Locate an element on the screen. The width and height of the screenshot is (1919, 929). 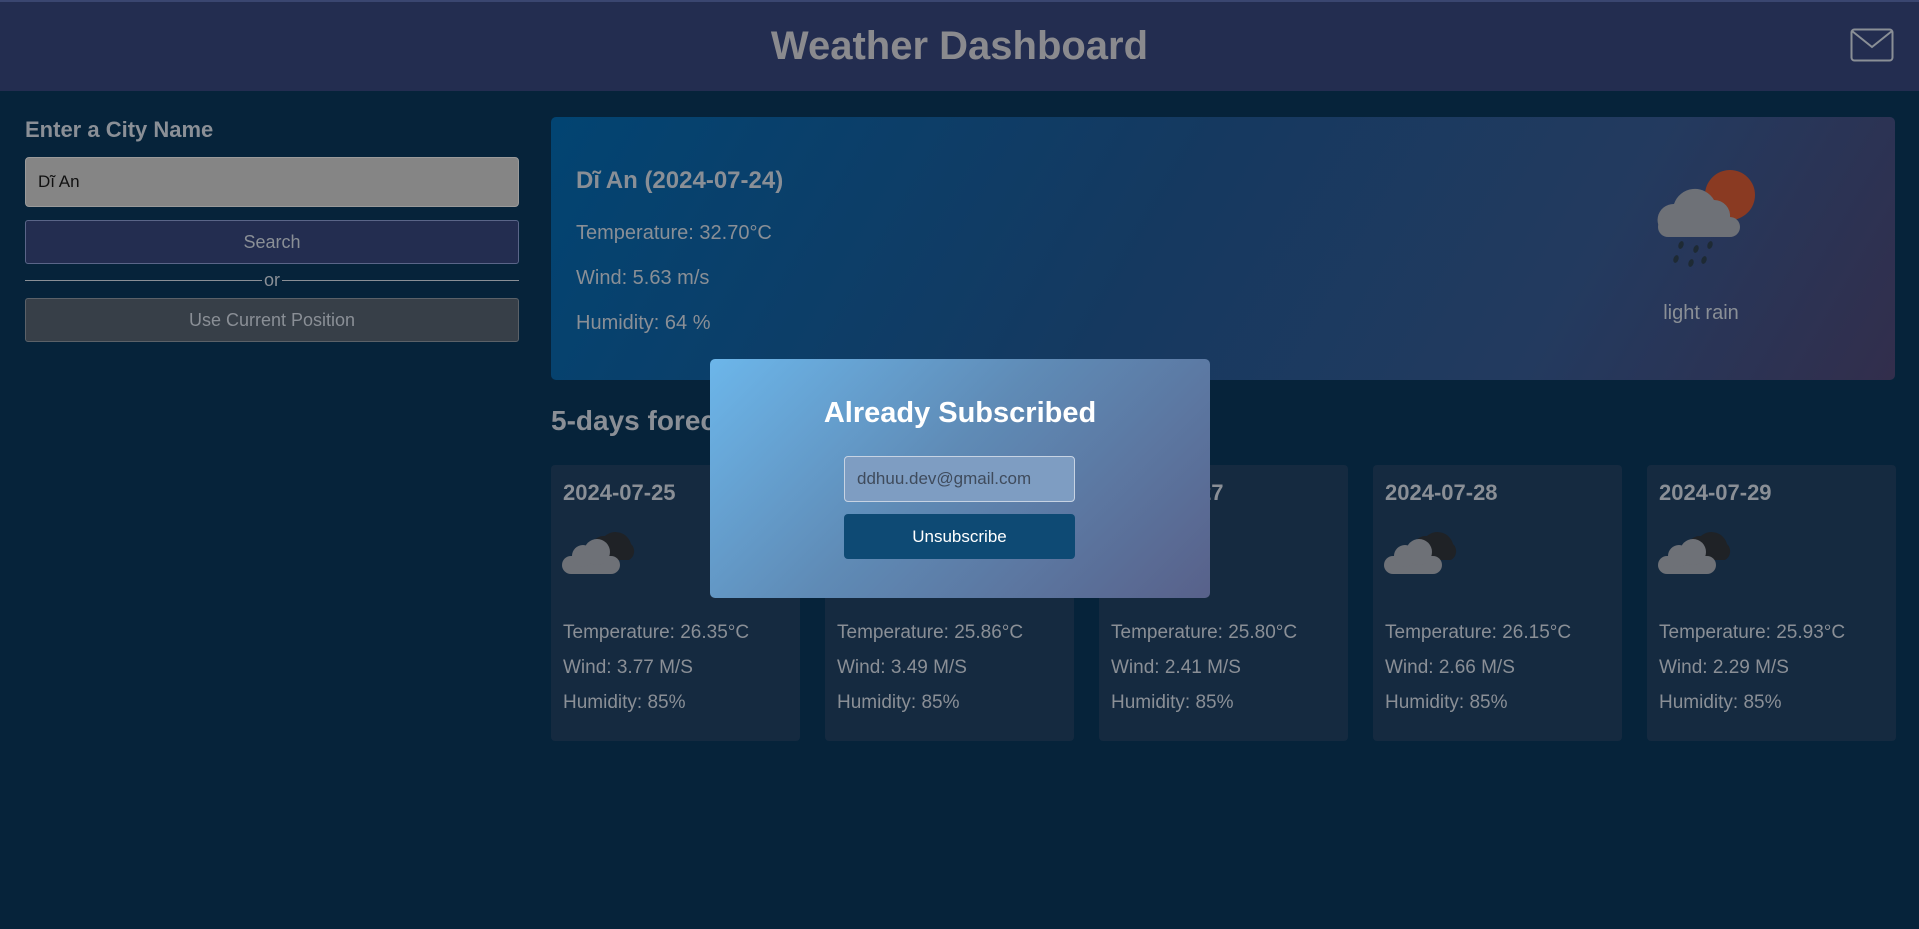
current-humidity: Humidity: 64 % is located at coordinates (643, 323).